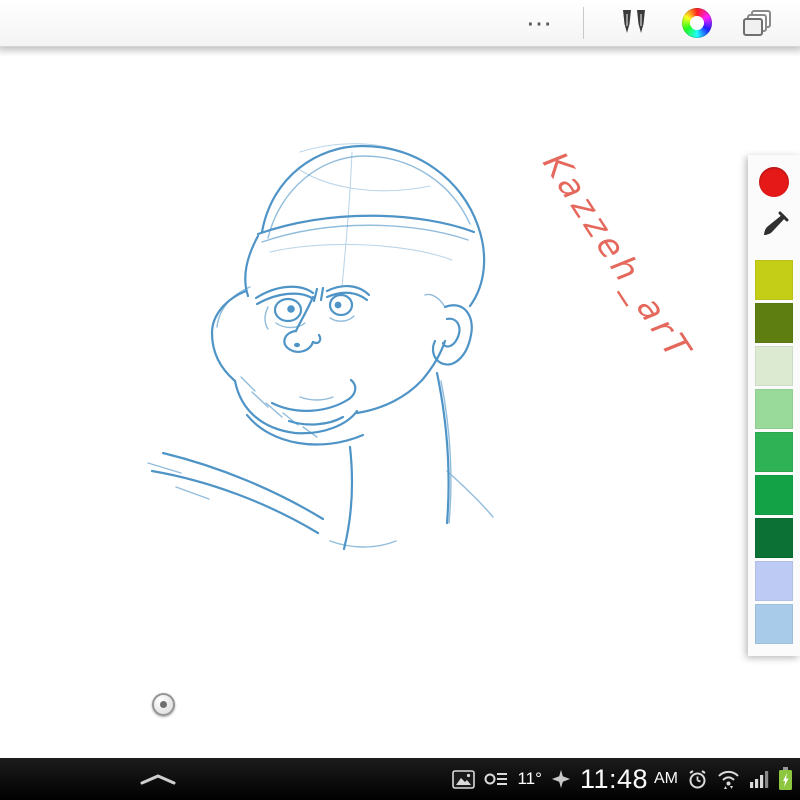  Describe the element at coordinates (464, 779) in the screenshot. I see `gallery-icon` at that location.